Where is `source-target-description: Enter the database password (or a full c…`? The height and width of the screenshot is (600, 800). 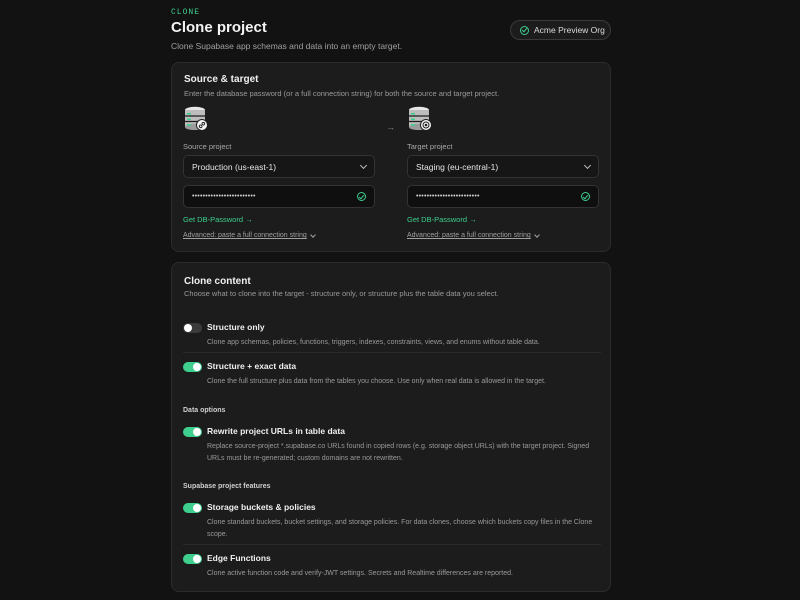
source-target-description: Enter the database password (or a full c… is located at coordinates (342, 93).